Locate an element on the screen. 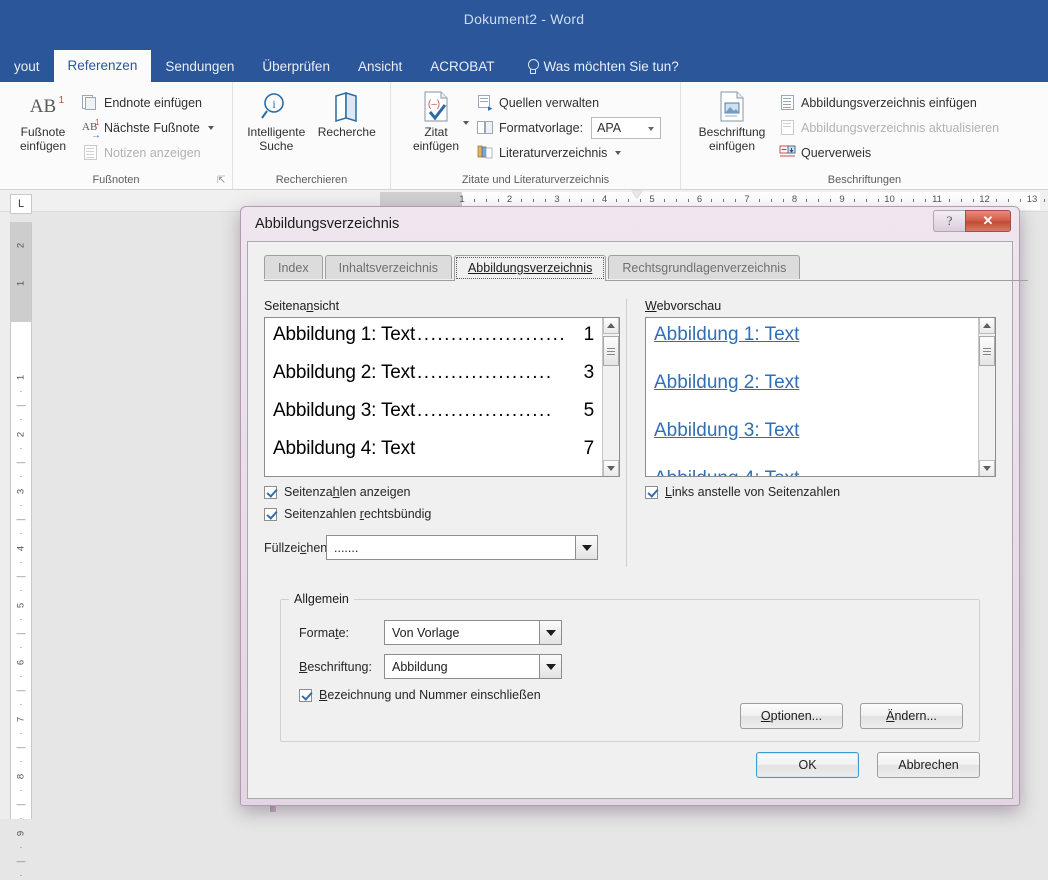  ribbon-tab-ueberpruefen: Überprüfen is located at coordinates (296, 66).